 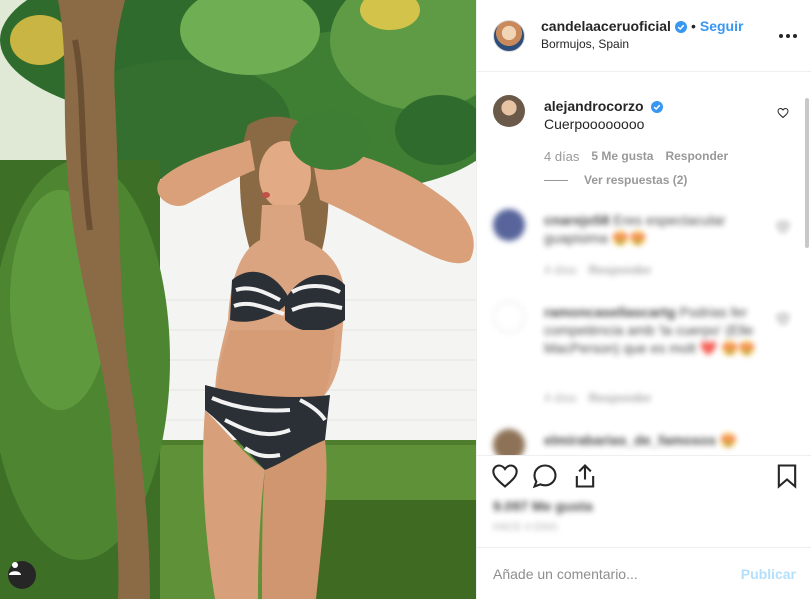 What do you see at coordinates (594, 106) in the screenshot?
I see `comment-username: alejandrocorzo` at bounding box center [594, 106].